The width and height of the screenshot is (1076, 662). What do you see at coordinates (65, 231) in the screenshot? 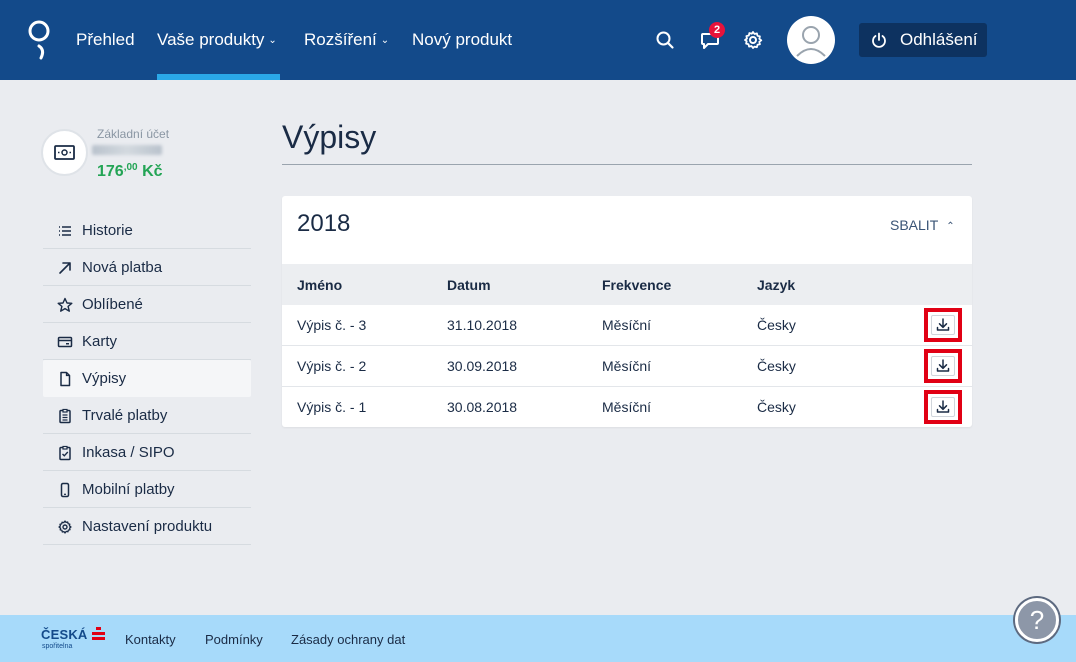
I see `list-icon` at bounding box center [65, 231].